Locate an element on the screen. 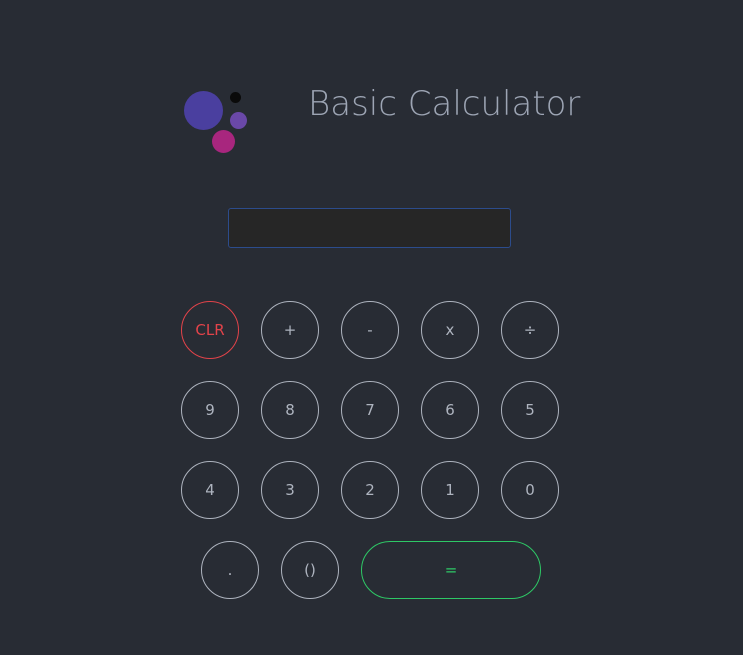 The image size is (743, 655). logo-big-dot is located at coordinates (203, 110).